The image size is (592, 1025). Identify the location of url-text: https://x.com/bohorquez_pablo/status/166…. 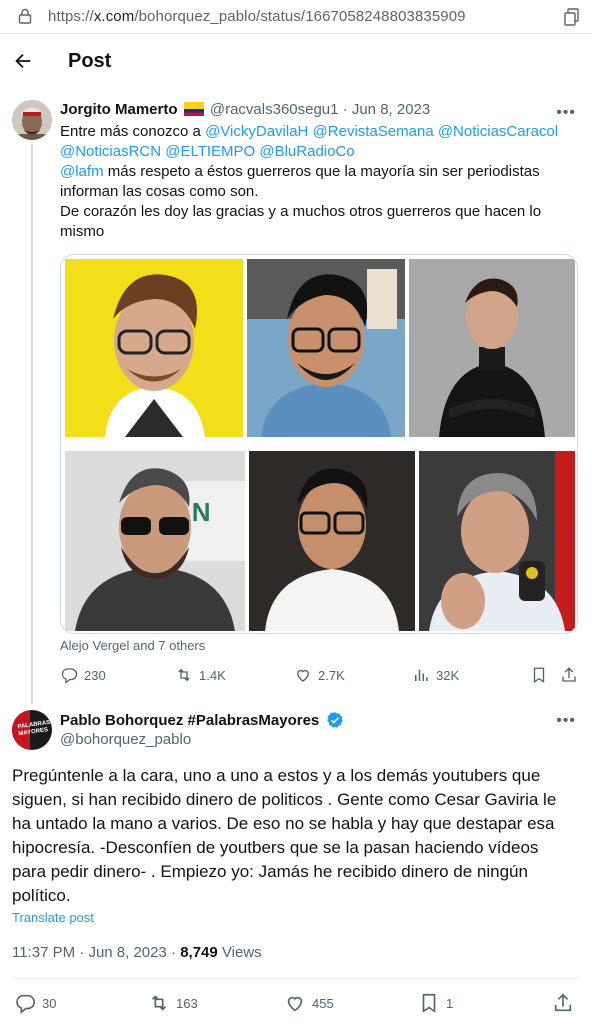
(257, 16).